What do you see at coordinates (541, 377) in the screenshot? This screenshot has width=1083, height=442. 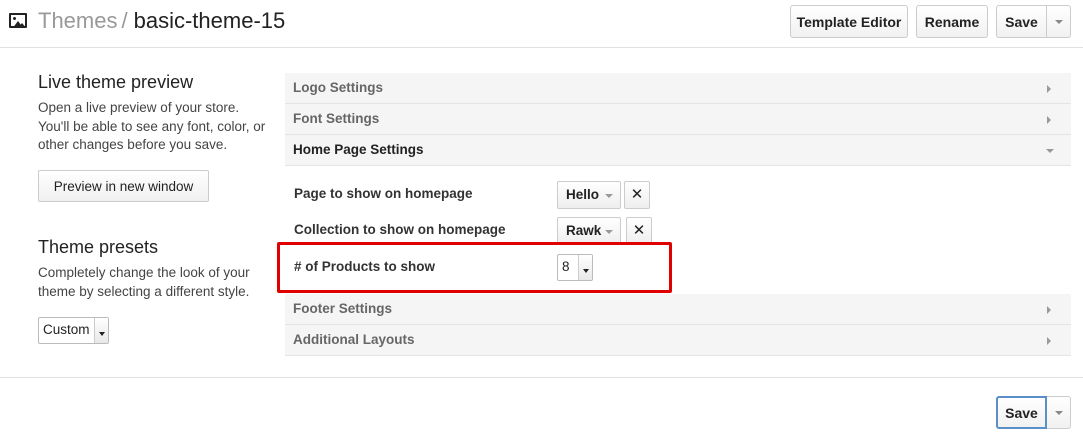 I see `footer-divider` at bounding box center [541, 377].